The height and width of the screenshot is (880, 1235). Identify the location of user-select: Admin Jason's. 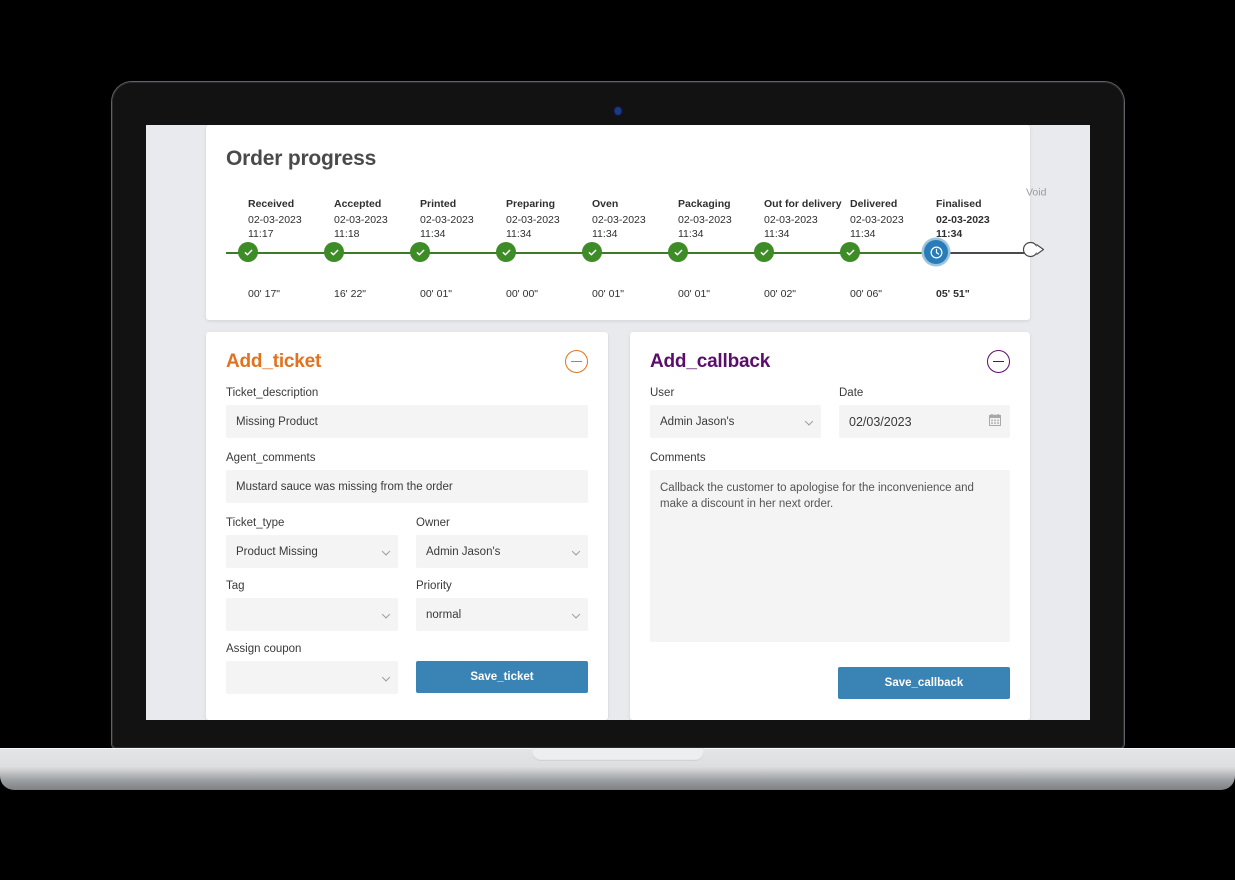
(735, 421).